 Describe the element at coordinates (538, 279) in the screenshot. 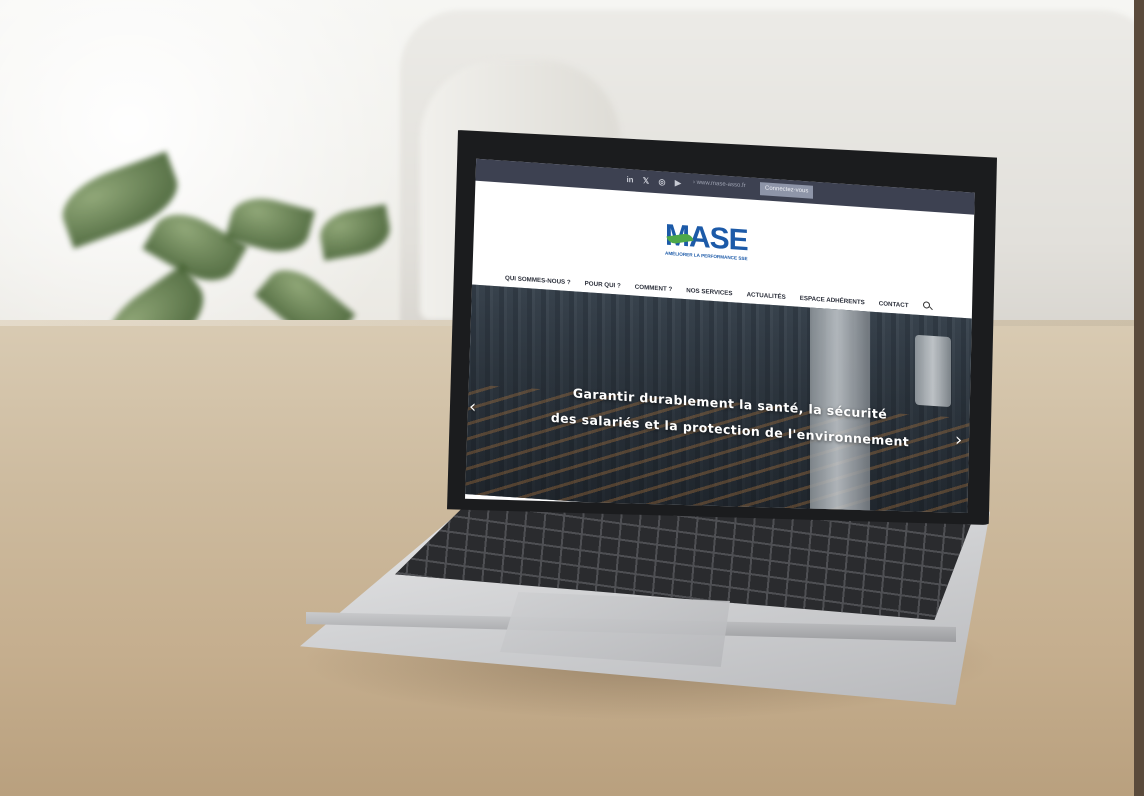

I see `nav-item-qui-sommes-nous: QUI SOMMES-NOUS ?` at that location.